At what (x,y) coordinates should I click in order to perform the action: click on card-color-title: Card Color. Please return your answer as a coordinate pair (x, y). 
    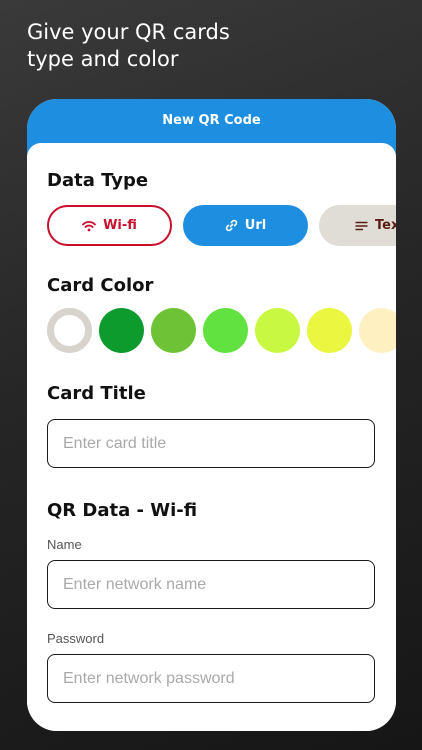
    Looking at the image, I should click on (100, 285).